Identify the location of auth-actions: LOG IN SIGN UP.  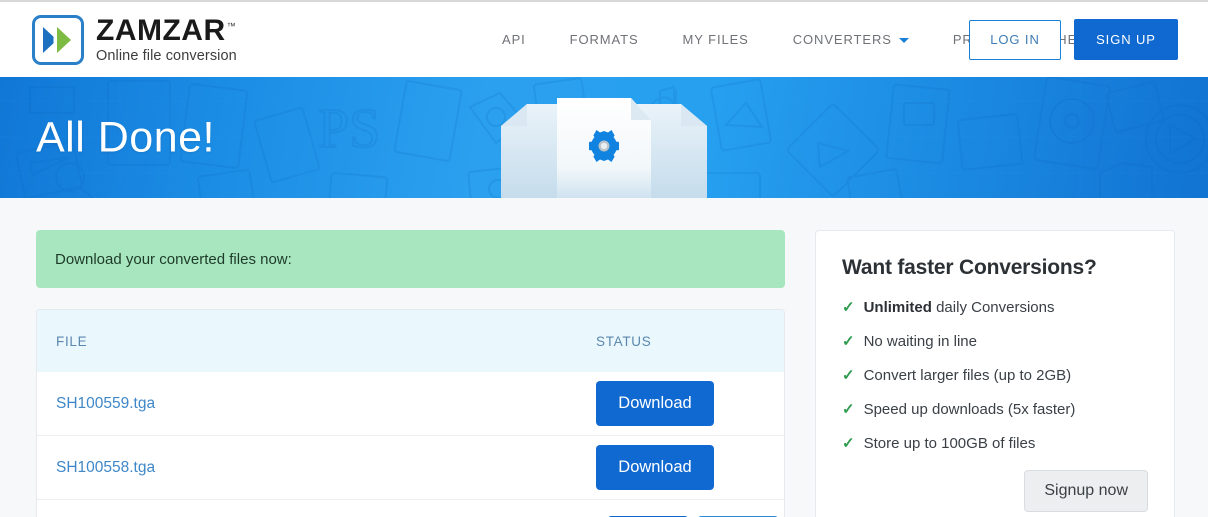
(1073, 39).